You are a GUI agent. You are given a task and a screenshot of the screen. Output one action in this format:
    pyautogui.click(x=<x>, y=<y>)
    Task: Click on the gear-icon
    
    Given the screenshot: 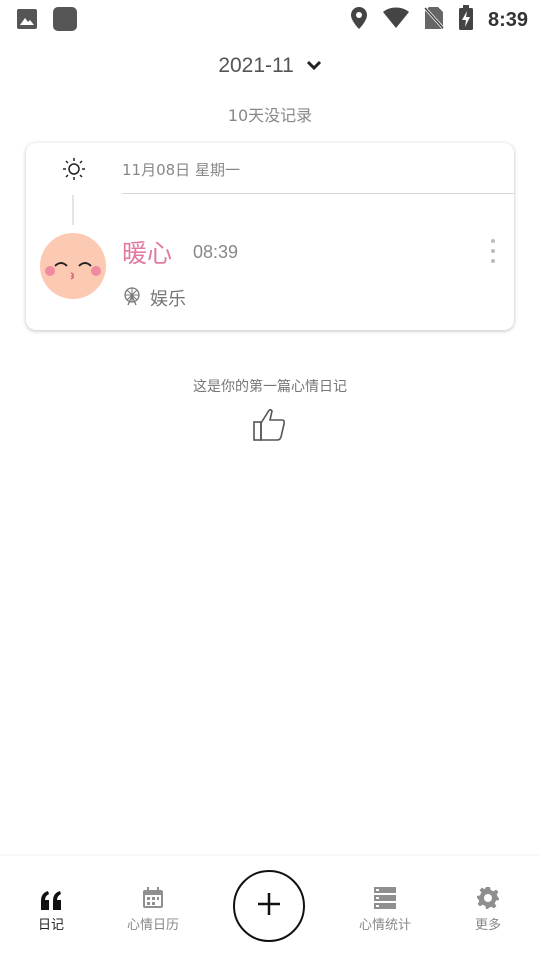 What is the action you would take?
    pyautogui.click(x=488, y=897)
    